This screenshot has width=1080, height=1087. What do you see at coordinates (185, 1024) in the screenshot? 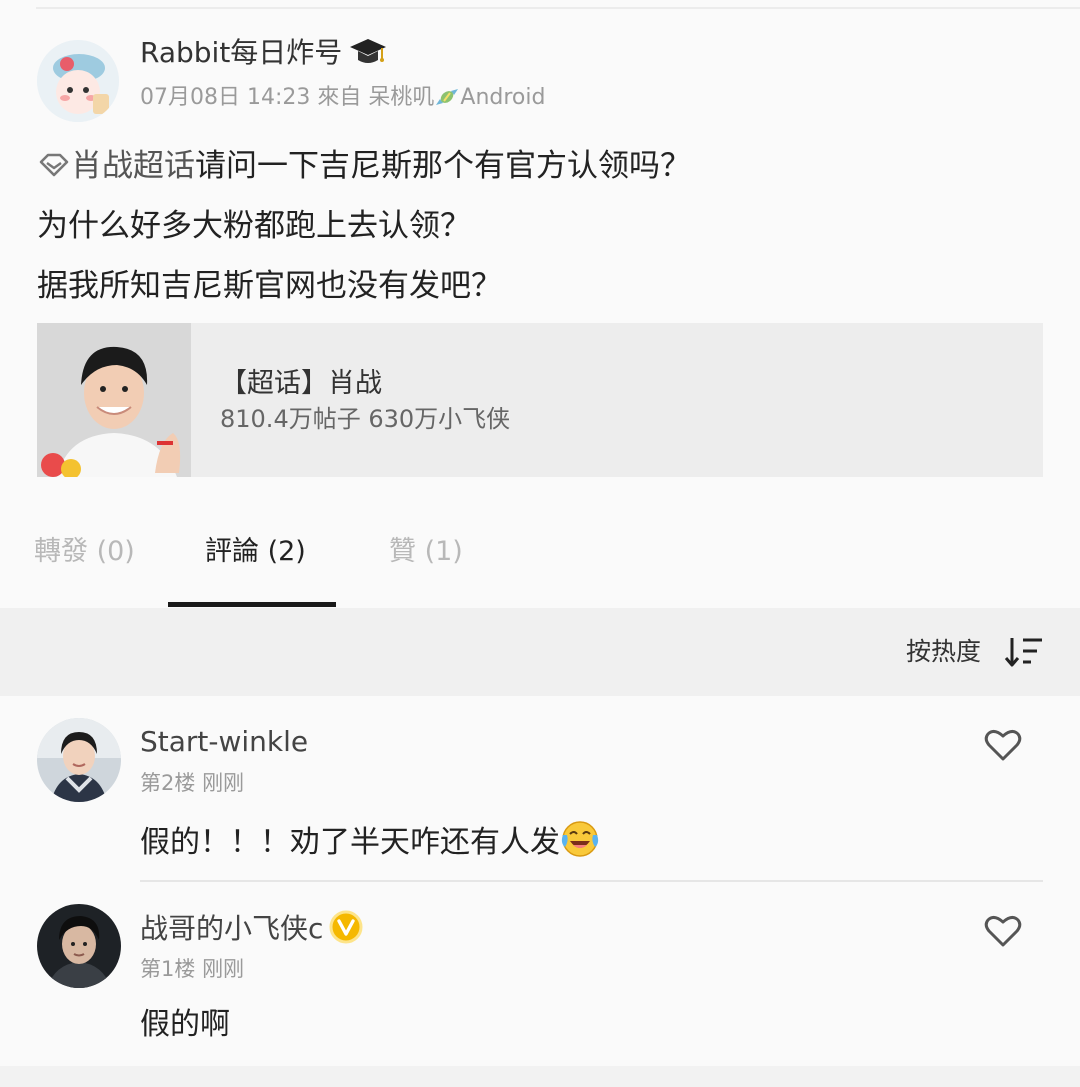
I see `comment-text: 假的啊` at bounding box center [185, 1024].